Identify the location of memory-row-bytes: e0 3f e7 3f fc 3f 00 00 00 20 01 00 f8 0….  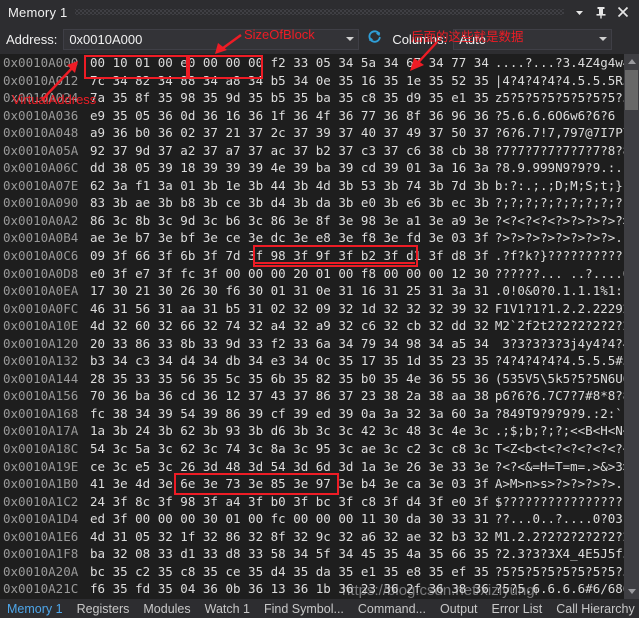
(289, 273).